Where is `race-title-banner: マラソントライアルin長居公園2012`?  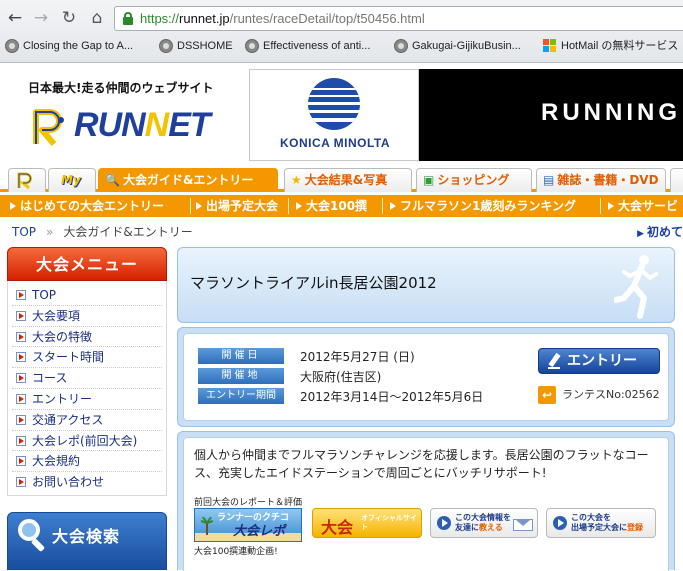 race-title-banner: マラソントライアルin長居公園2012 is located at coordinates (426, 285).